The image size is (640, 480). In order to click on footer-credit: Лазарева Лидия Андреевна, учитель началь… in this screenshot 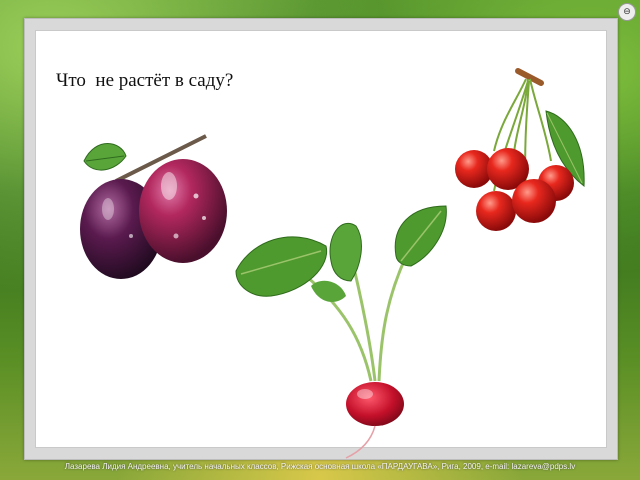, I will do `click(320, 466)`.